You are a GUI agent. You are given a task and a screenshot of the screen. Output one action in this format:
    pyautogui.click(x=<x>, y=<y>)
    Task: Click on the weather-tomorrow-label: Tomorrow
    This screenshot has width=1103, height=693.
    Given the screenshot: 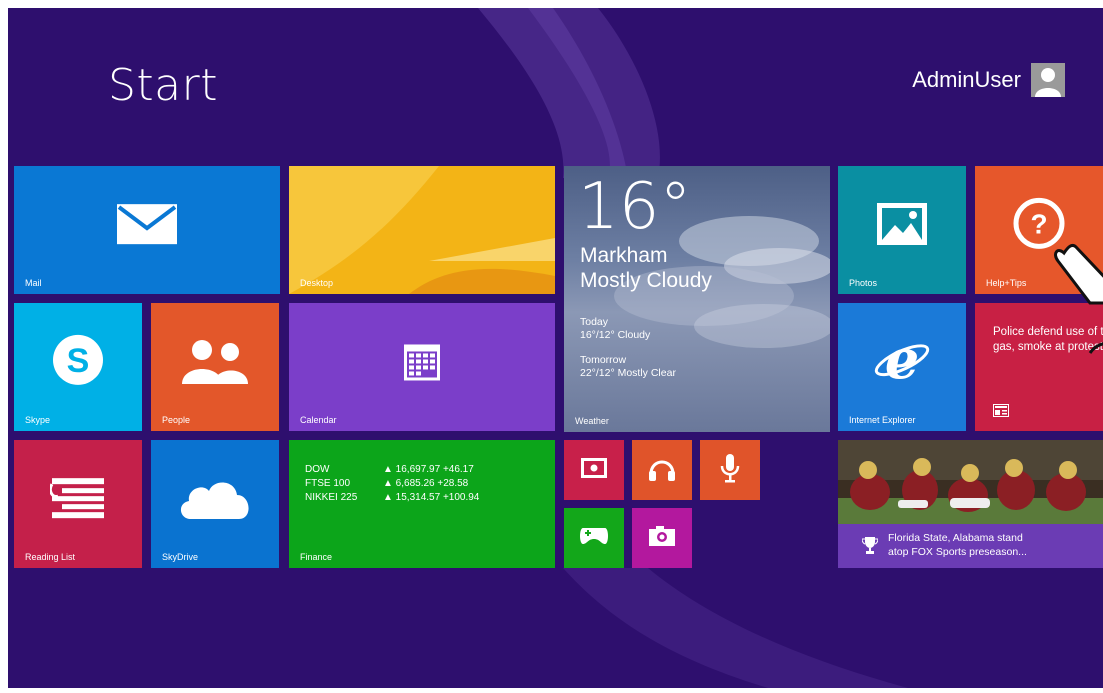 What is the action you would take?
    pyautogui.click(x=603, y=360)
    